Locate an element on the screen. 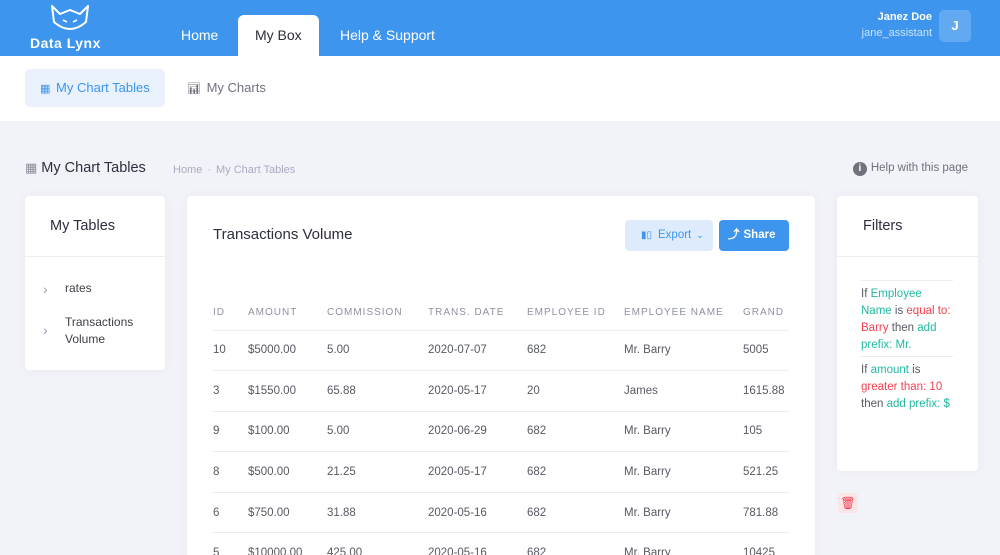  table-cell: 521.25 is located at coordinates (766, 472).